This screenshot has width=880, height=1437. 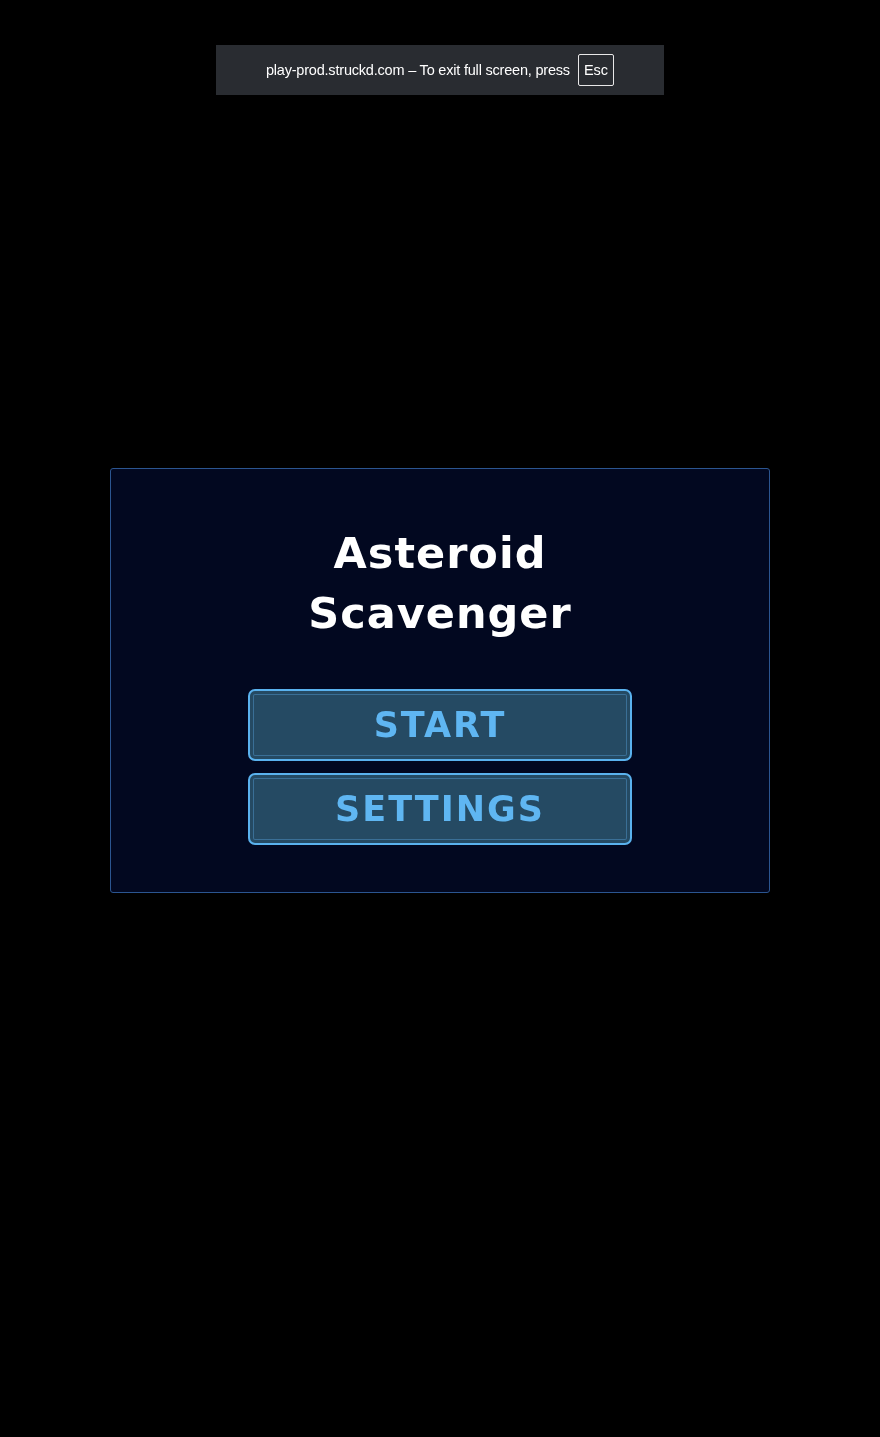 What do you see at coordinates (440, 583) in the screenshot?
I see `game-title: Asteroid Scavenger` at bounding box center [440, 583].